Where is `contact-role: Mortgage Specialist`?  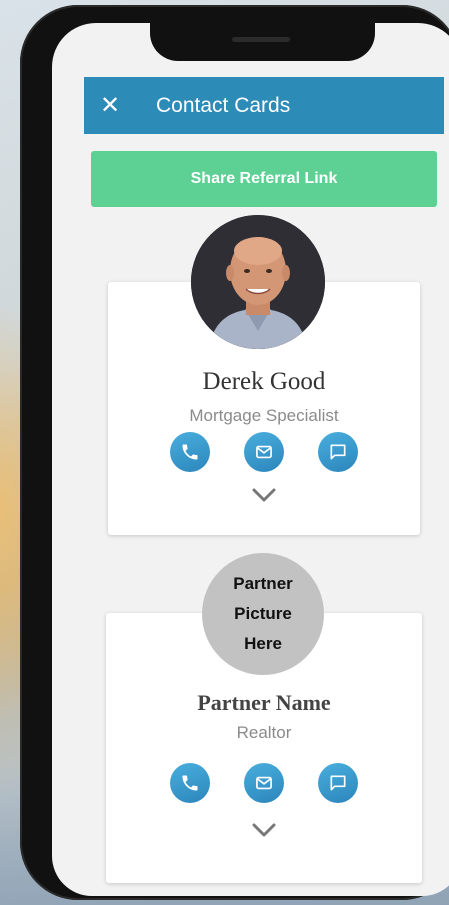
contact-role: Mortgage Specialist is located at coordinates (264, 415).